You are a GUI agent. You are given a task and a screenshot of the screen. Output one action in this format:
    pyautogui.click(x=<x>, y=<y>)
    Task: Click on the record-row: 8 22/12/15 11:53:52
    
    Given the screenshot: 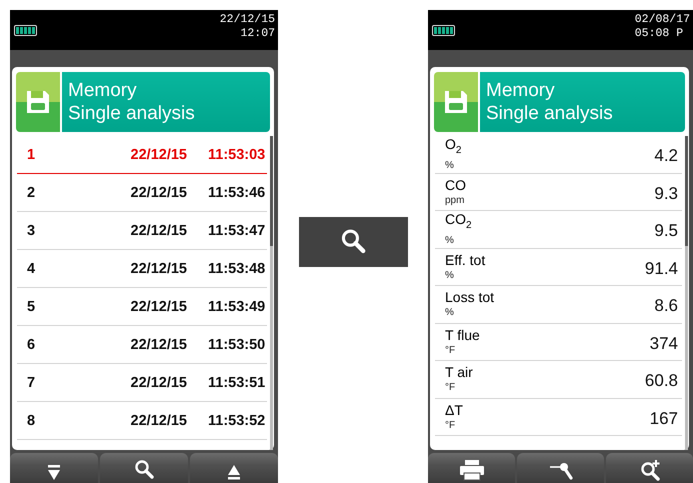 What is the action you would take?
    pyautogui.click(x=142, y=421)
    